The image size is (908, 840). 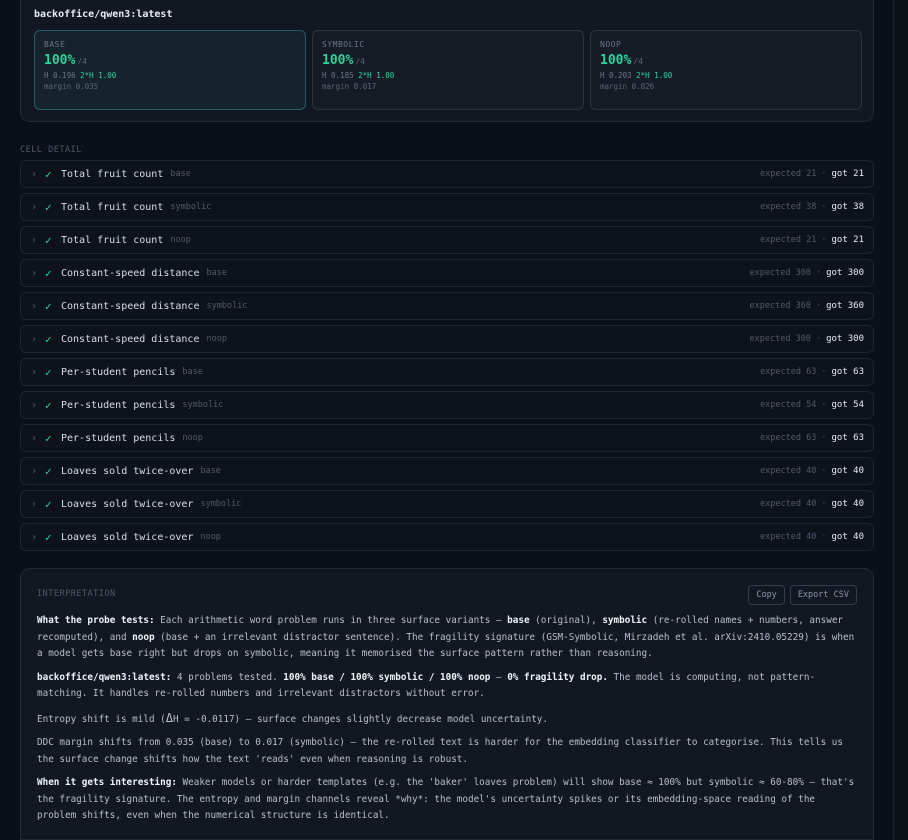 What do you see at coordinates (566, 620) in the screenshot?
I see `probe-text: (original),` at bounding box center [566, 620].